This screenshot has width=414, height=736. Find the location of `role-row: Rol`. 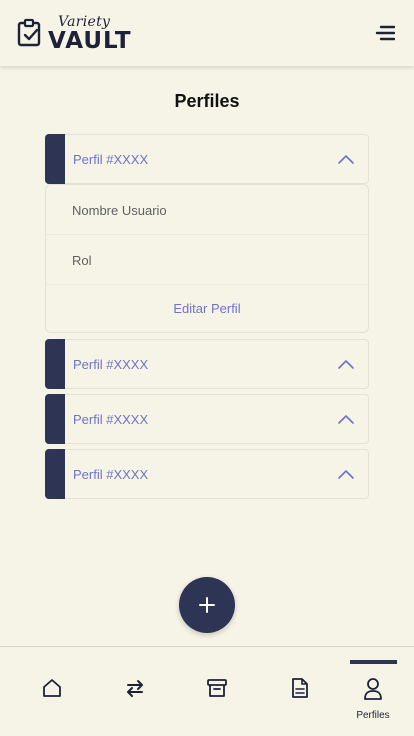

role-row: Rol is located at coordinates (207, 260).